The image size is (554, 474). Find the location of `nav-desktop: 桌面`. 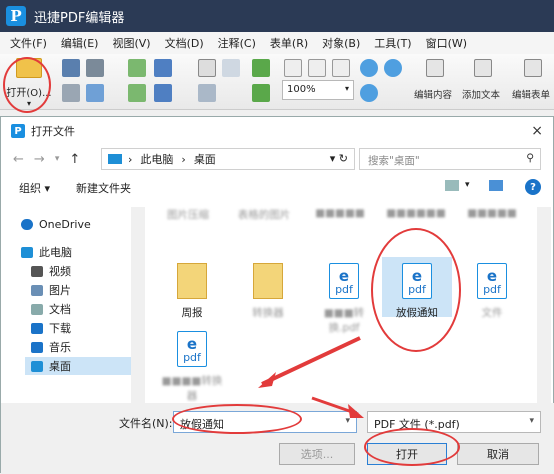

nav-desktop: 桌面 is located at coordinates (79, 366).